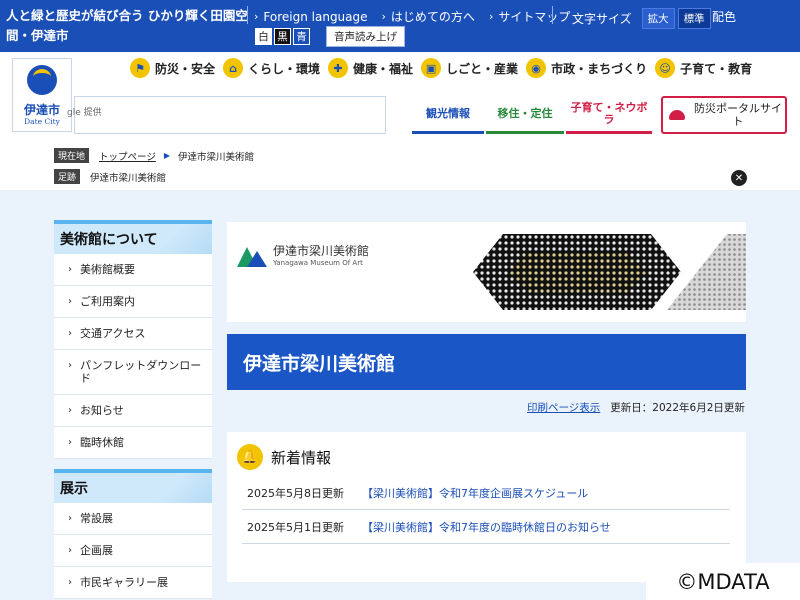 Image resolution: width=800 pixels, height=600 pixels. Describe the element at coordinates (665, 68) in the screenshot. I see `child-icon: ☺` at that location.